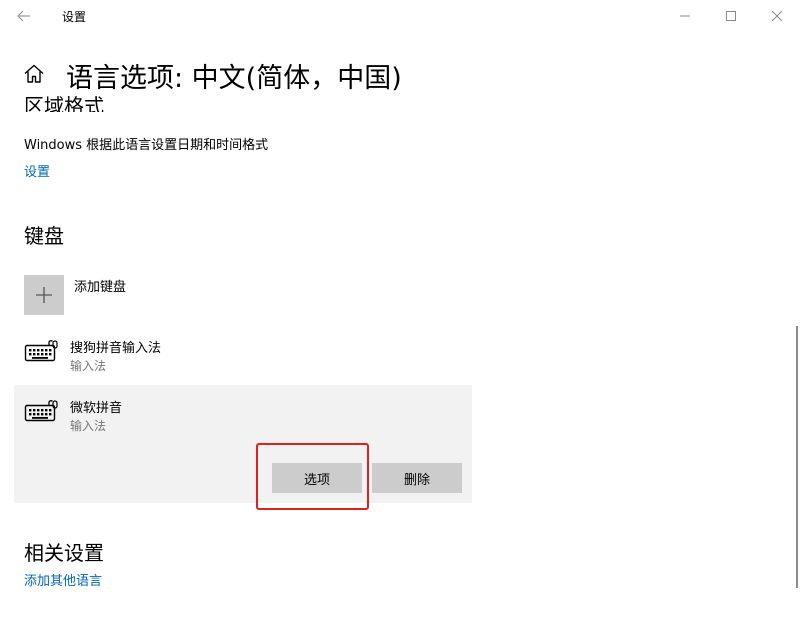 The width and height of the screenshot is (800, 632). Describe the element at coordinates (244, 357) in the screenshot. I see `list-item-sogou: 搜狗拼音输入法 输入法` at that location.